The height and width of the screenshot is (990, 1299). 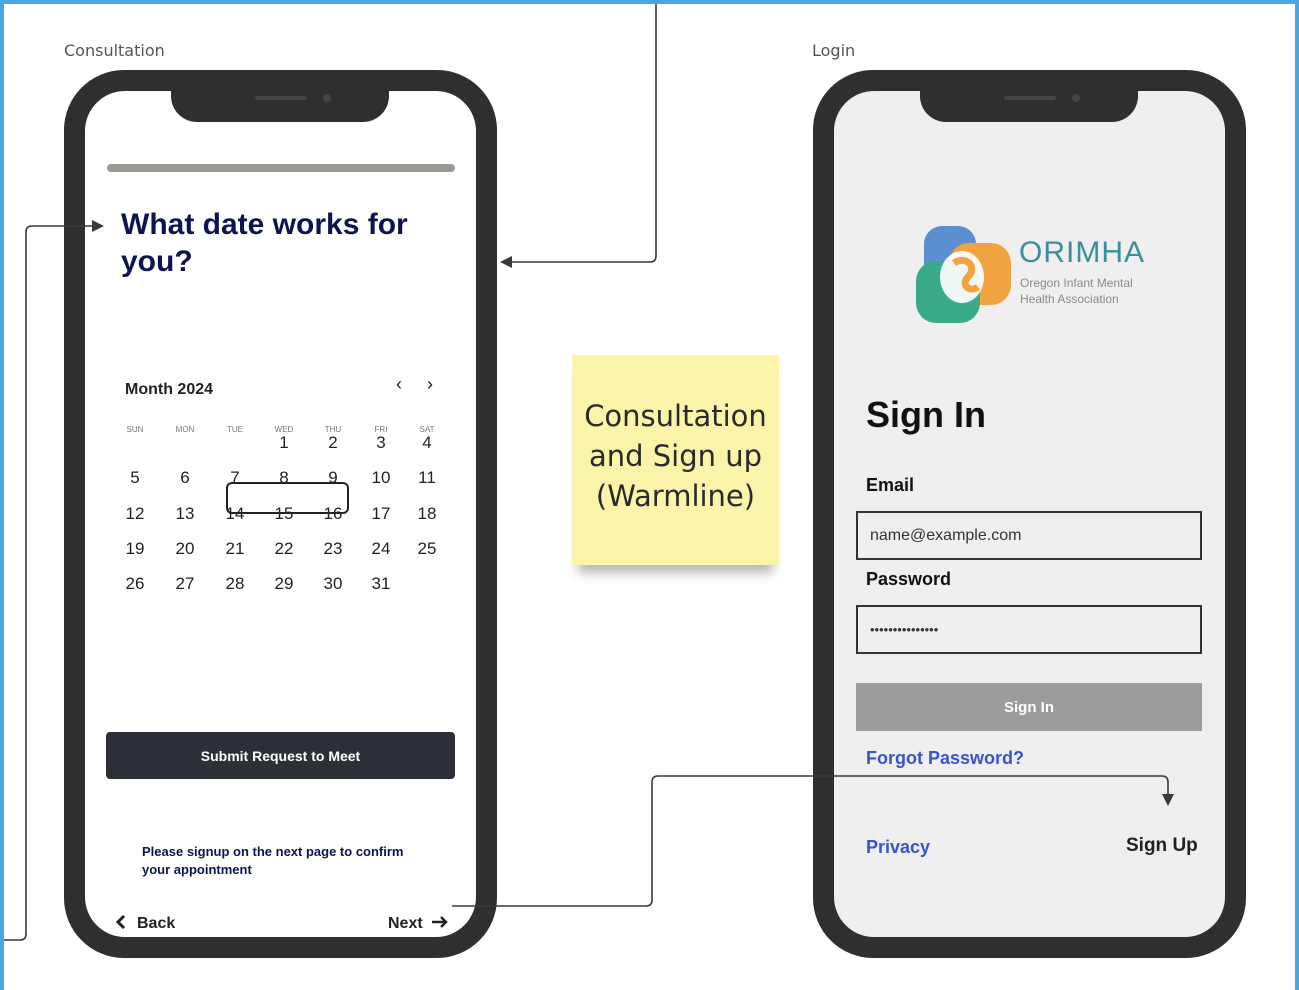 I want to click on sticky-line-2: and Sign up, so click(x=675, y=456).